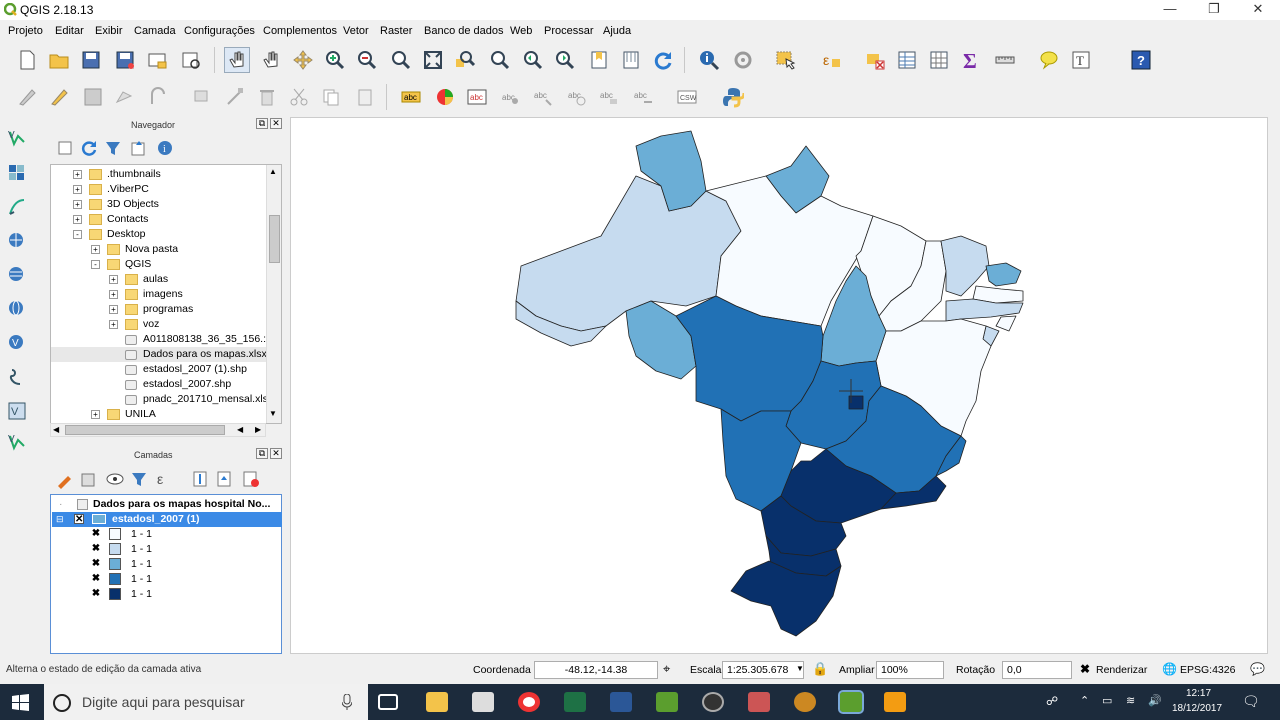  I want to click on navigator-item: estadosl_2007.shp, so click(159, 384).